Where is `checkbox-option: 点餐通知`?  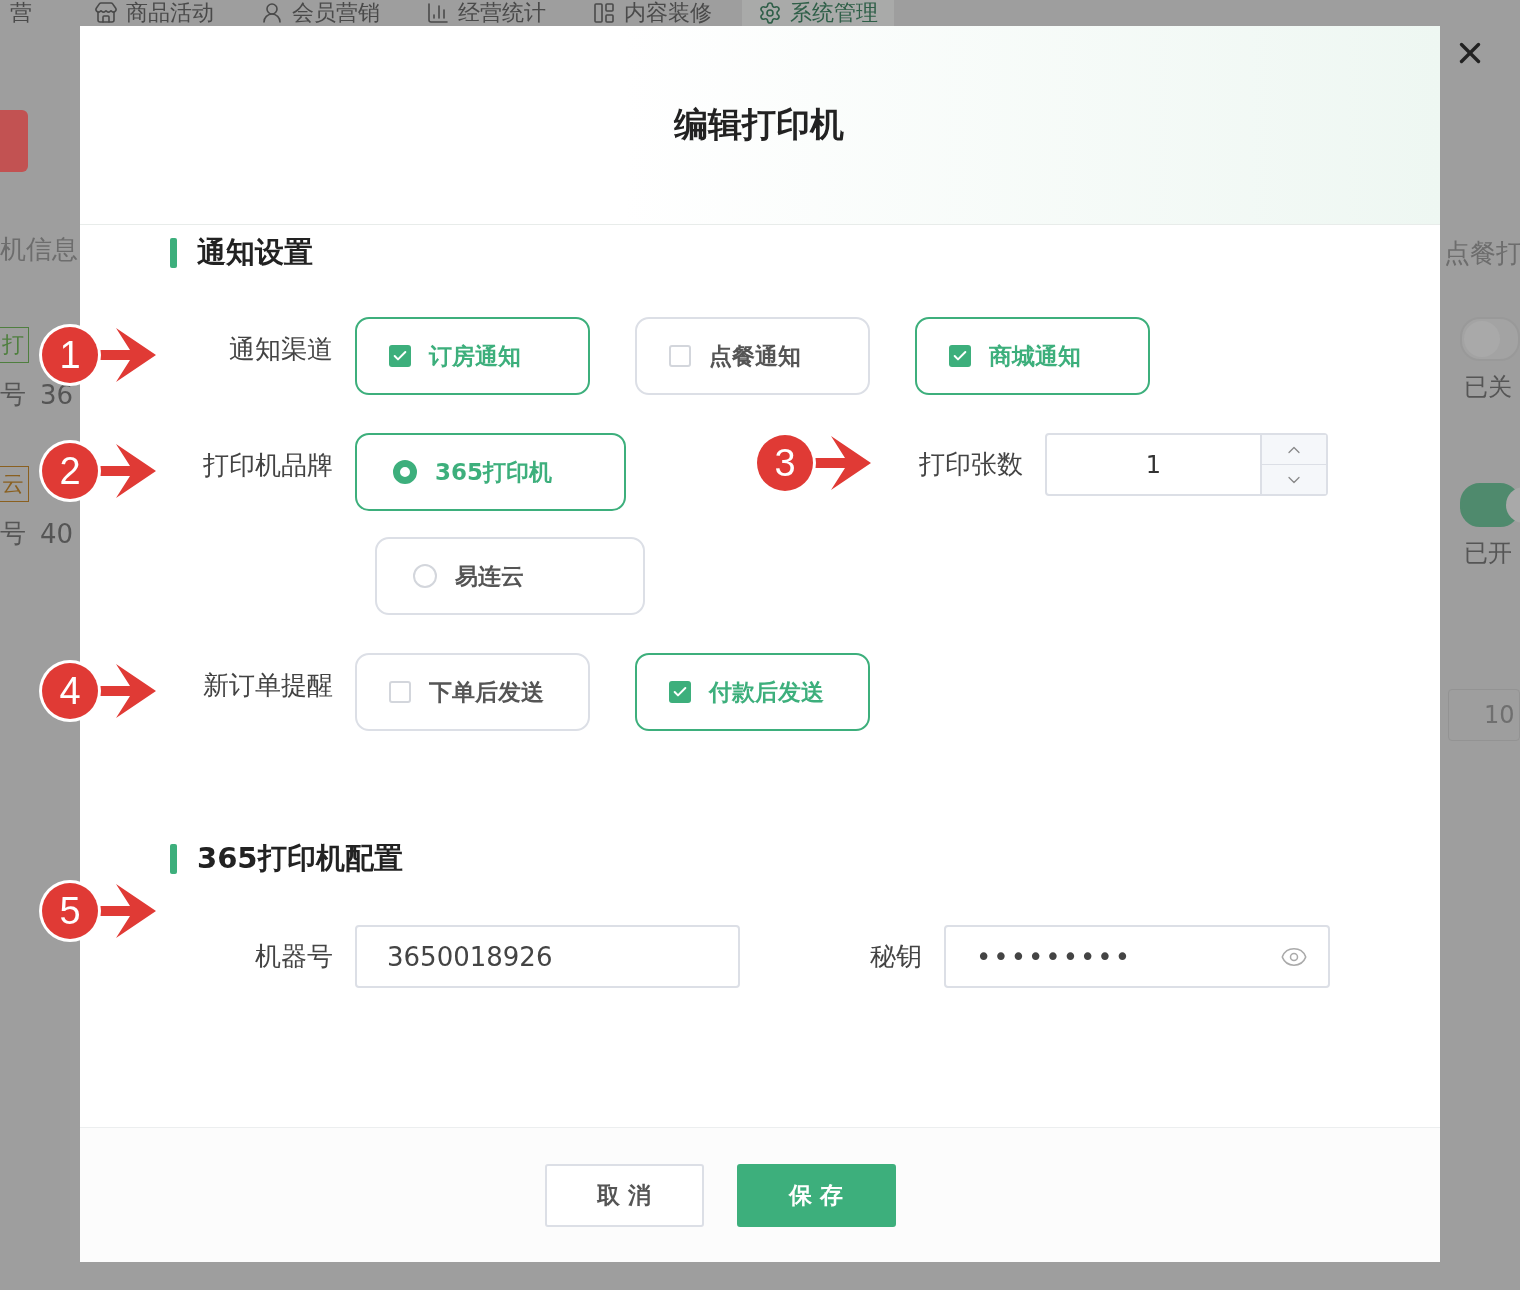
checkbox-option: 点餐通知 is located at coordinates (752, 356).